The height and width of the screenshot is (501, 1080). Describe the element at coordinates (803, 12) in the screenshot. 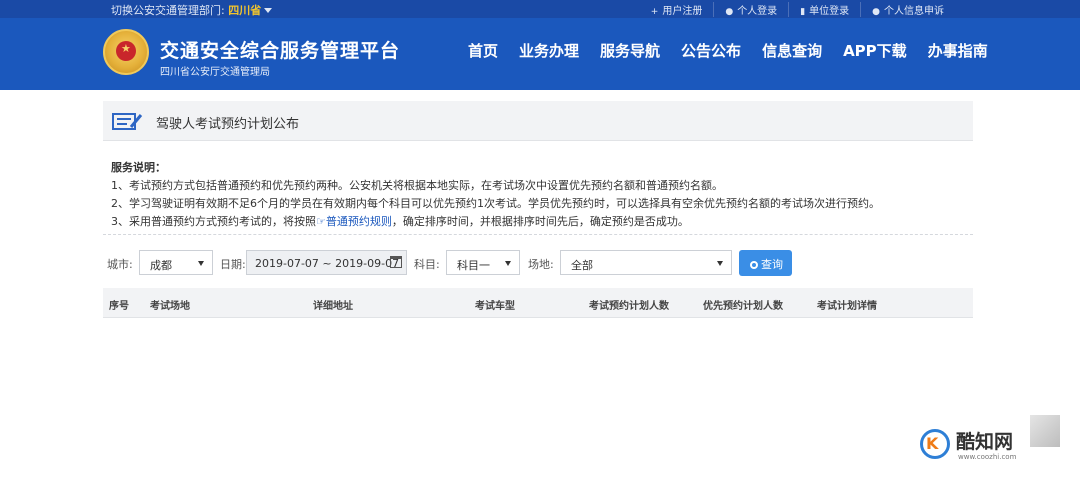

I see `building-icon: ▮` at that location.